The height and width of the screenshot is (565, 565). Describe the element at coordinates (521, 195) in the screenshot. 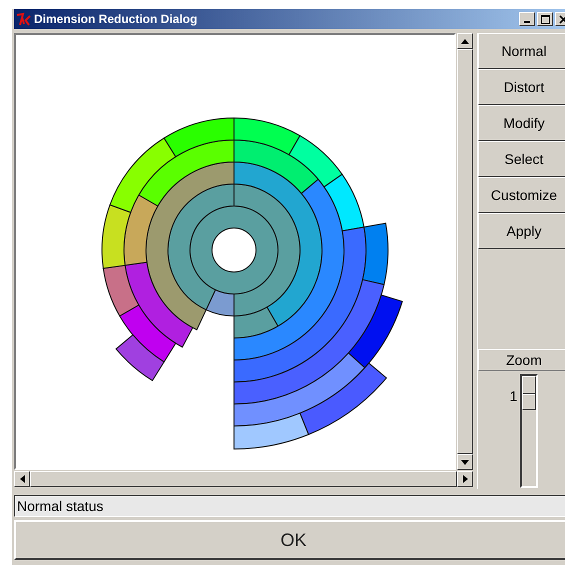

I see `side-button: Customize` at that location.